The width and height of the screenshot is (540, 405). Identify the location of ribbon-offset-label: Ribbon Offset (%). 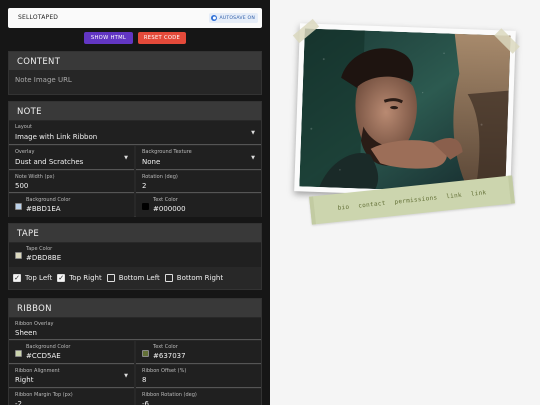
(164, 371).